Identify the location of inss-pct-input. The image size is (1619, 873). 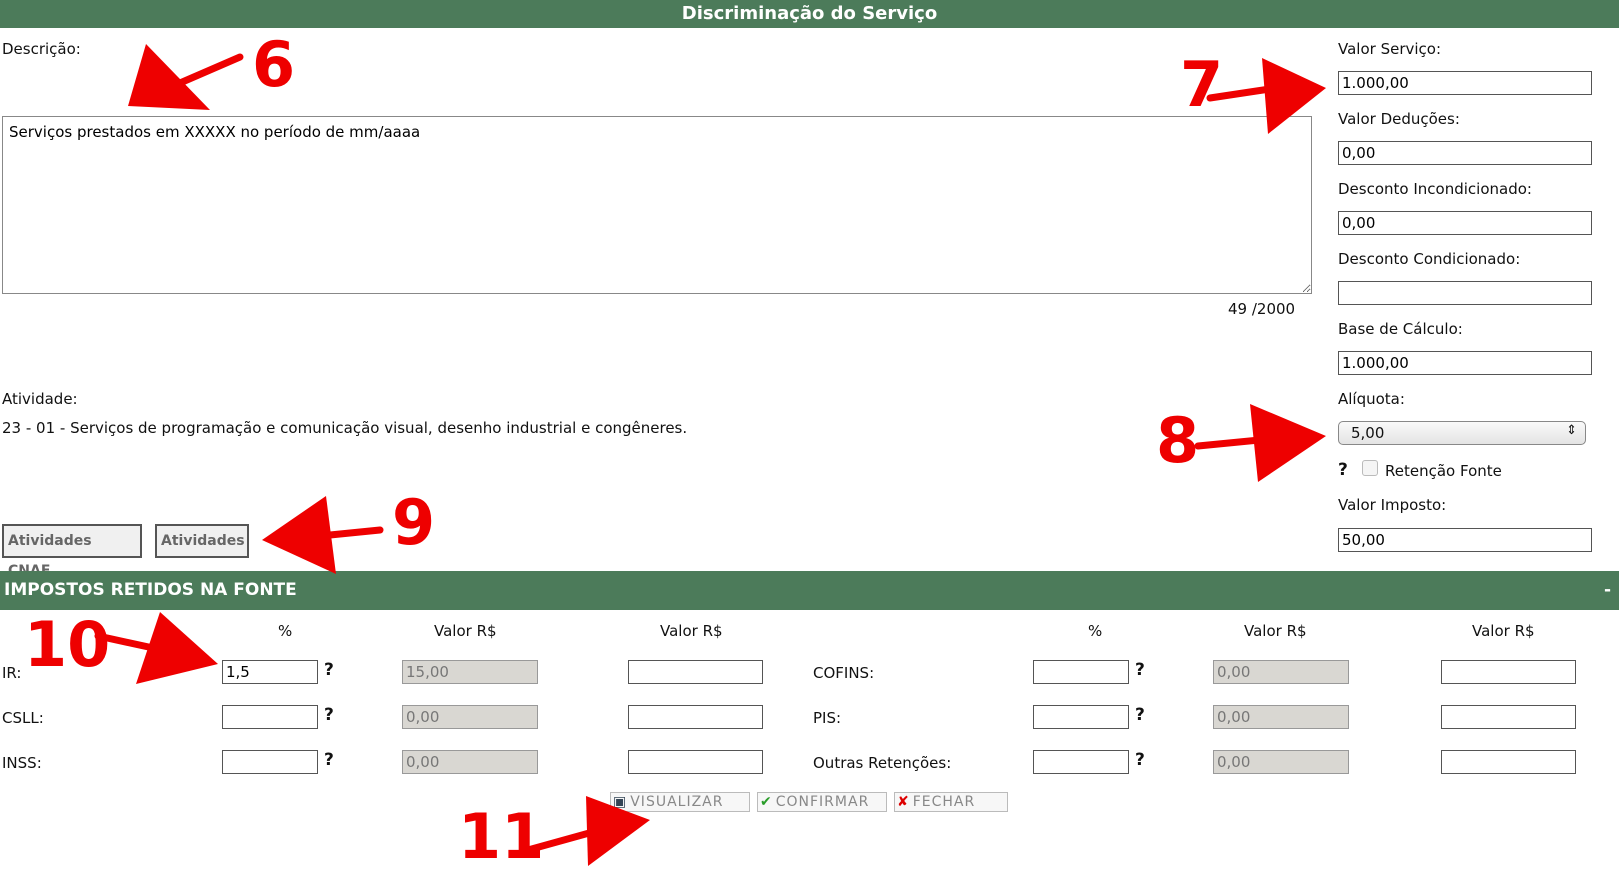
(270, 762).